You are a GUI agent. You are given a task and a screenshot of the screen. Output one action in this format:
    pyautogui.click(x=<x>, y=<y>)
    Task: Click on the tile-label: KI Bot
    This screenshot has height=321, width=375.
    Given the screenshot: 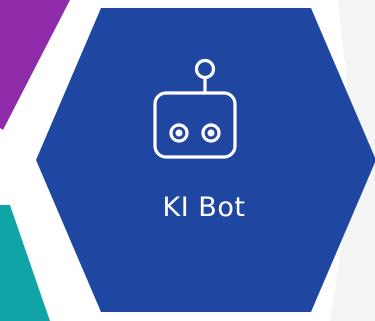 What is the action you would take?
    pyautogui.click(x=204, y=207)
    